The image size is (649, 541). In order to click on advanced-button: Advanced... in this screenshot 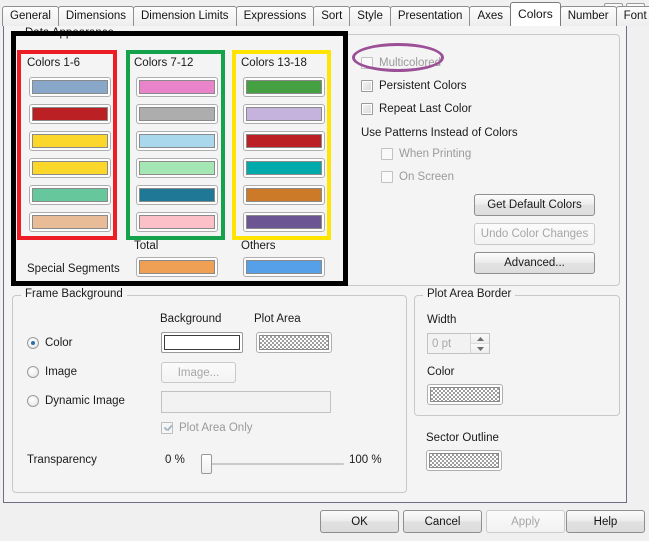, I will do `click(534, 263)`.